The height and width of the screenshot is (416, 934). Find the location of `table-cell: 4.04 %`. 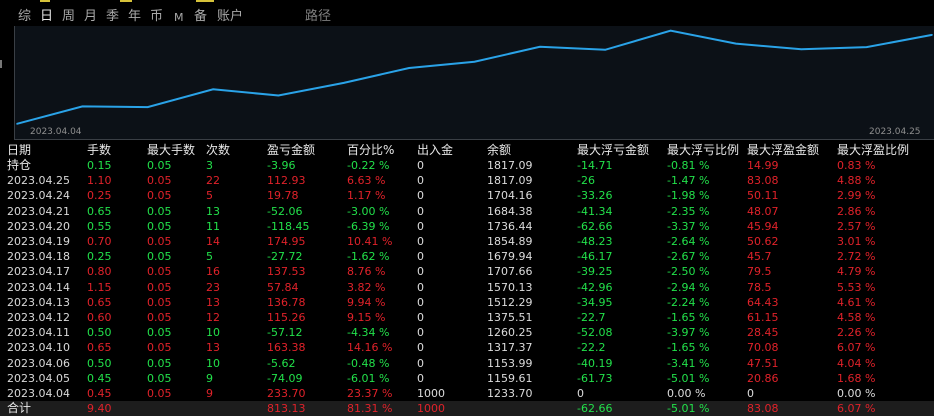

table-cell: 4.04 % is located at coordinates (856, 363).